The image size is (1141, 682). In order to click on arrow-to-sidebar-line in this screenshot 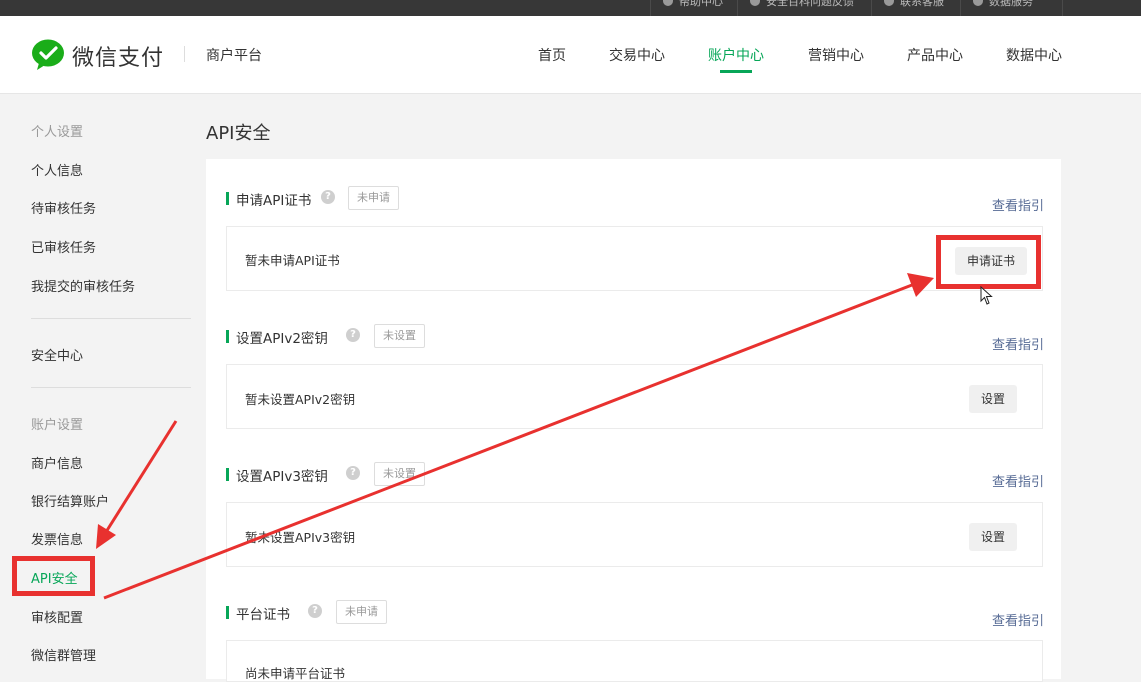, I will do `click(141, 476)`.